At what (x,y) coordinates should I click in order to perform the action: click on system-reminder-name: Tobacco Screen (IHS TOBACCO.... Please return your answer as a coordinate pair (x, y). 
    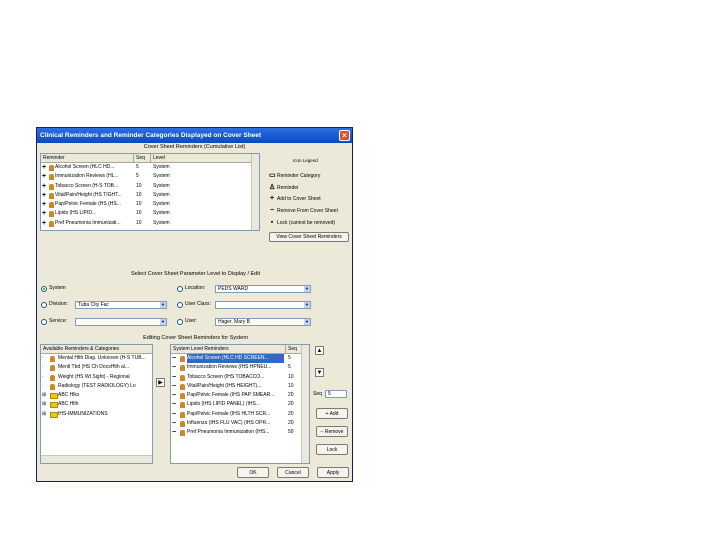
    Looking at the image, I should click on (226, 376).